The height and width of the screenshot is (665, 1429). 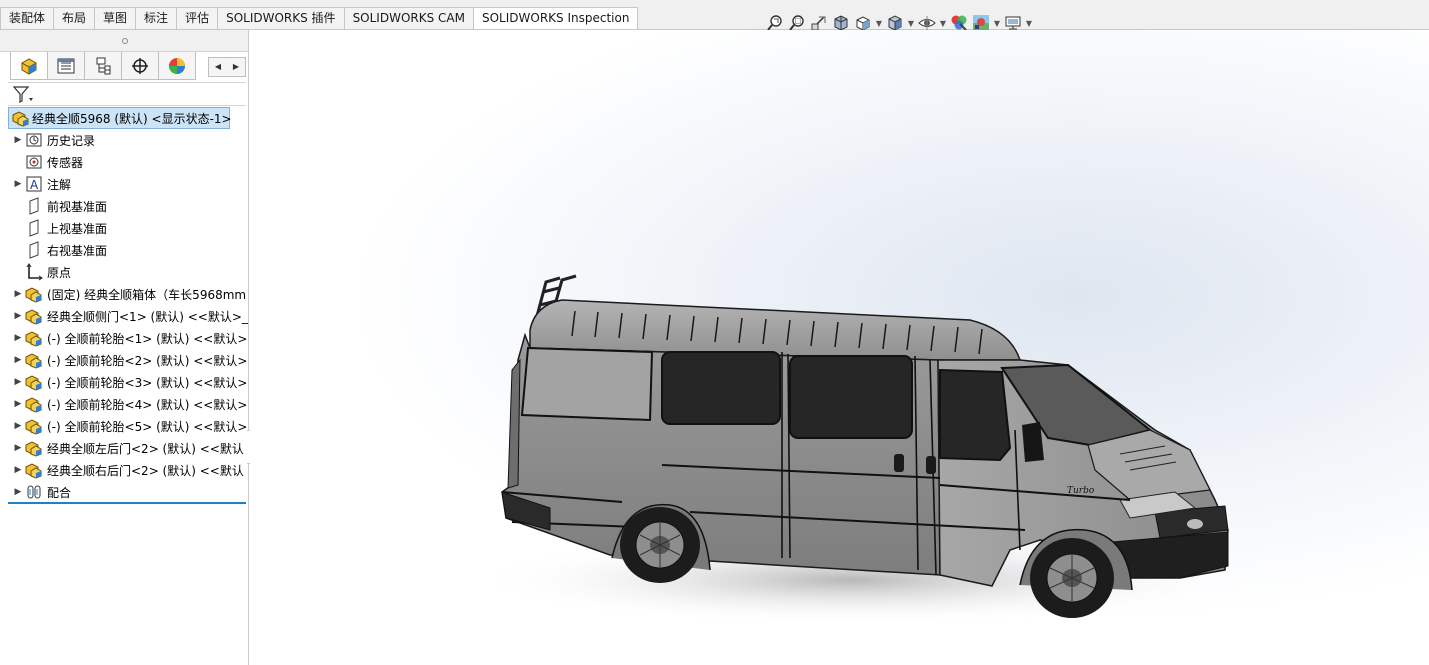 I want to click on tree-item-label: (-) 全顺前轮胎<3> (默认) <<默认>, so click(x=147, y=382).